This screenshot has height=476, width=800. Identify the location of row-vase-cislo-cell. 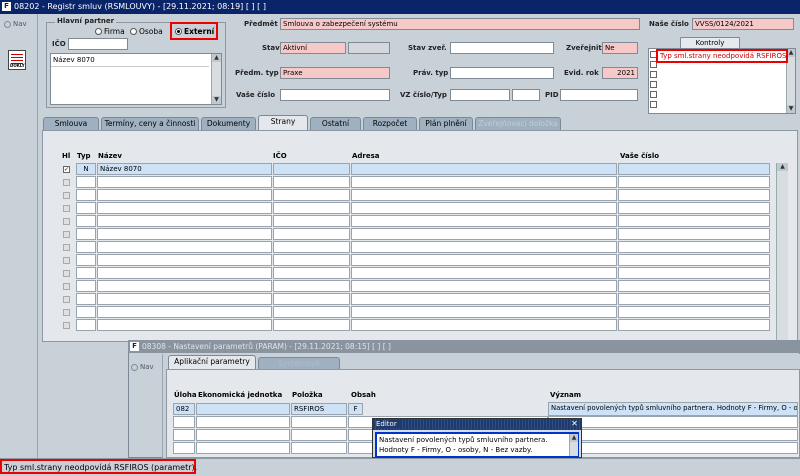
(694, 169).